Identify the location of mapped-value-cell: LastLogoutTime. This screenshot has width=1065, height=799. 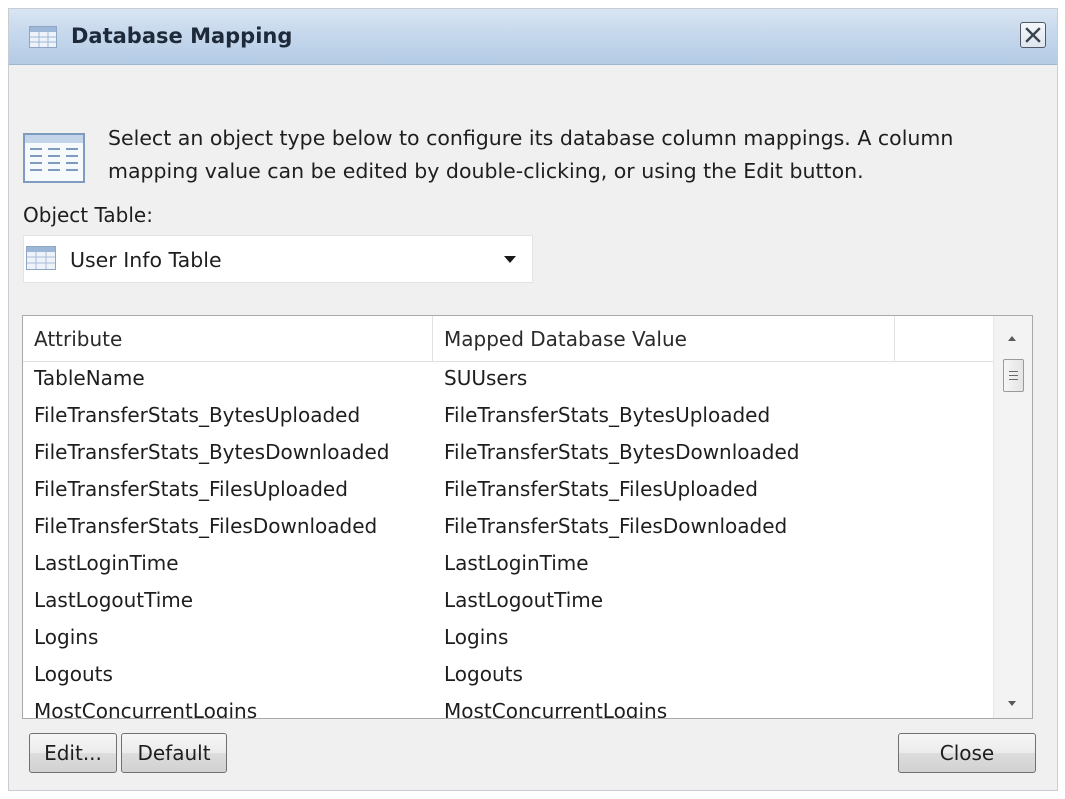
(523, 600).